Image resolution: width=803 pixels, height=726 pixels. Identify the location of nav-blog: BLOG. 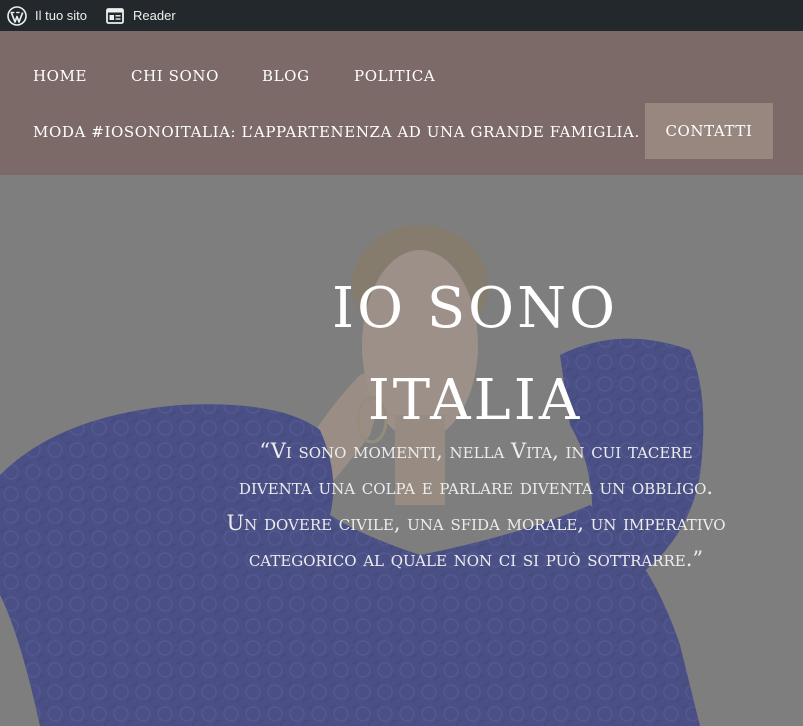
(286, 76).